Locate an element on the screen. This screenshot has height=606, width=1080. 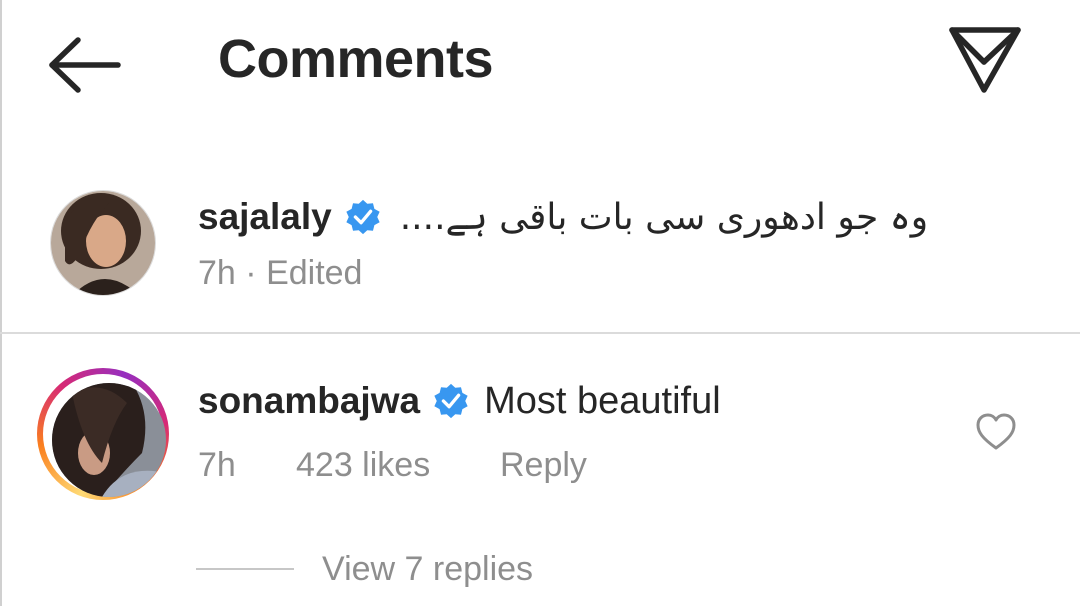
like-button is located at coordinates (996, 432).